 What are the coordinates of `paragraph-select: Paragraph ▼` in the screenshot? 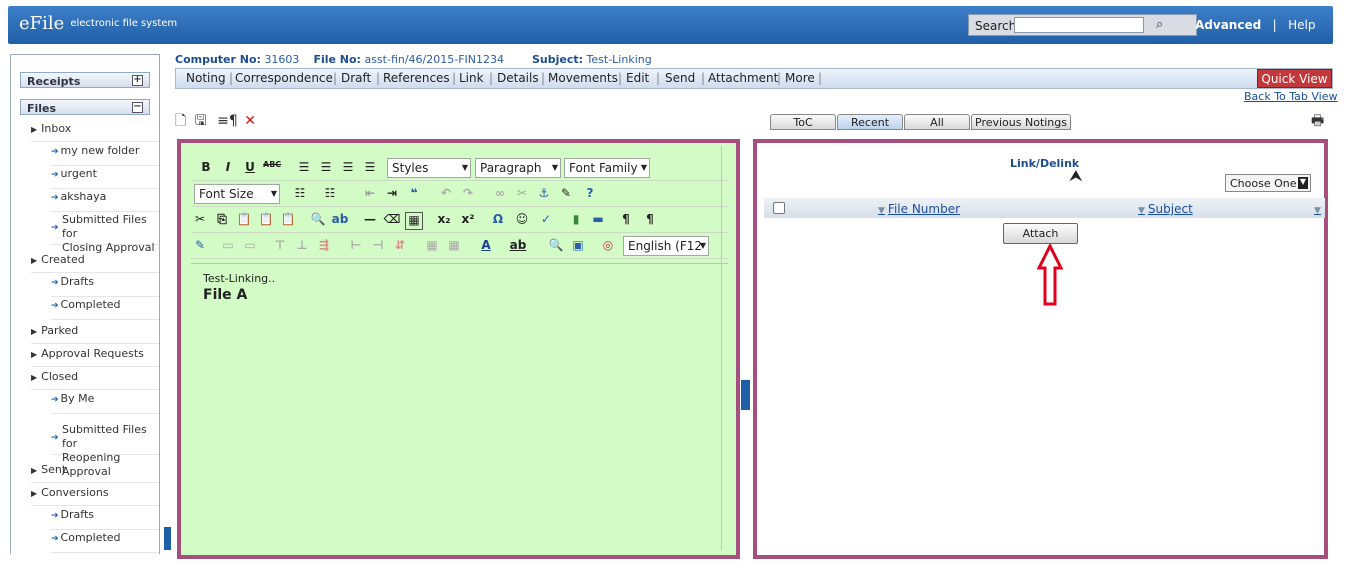 It's located at (518, 168).